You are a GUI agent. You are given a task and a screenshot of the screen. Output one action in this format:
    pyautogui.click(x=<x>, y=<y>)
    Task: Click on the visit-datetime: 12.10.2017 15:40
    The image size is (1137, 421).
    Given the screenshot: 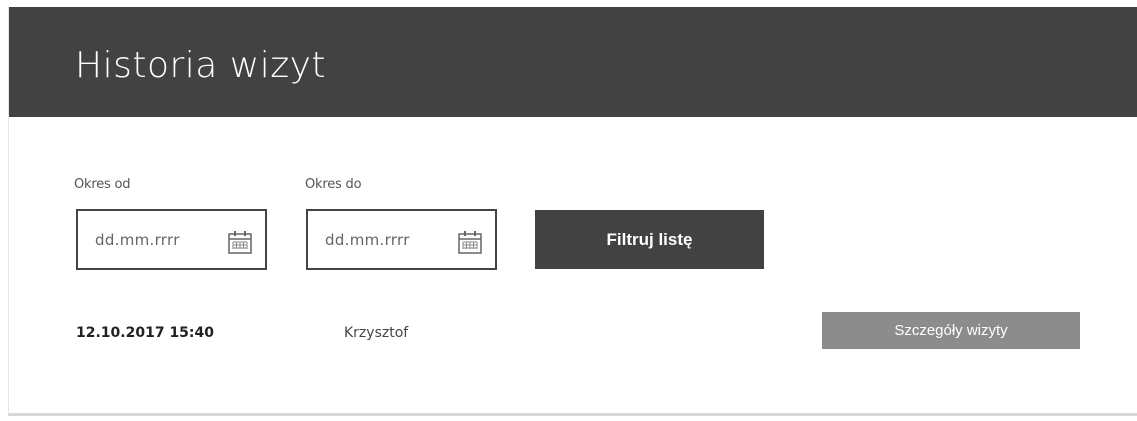 What is the action you would take?
    pyautogui.click(x=145, y=333)
    